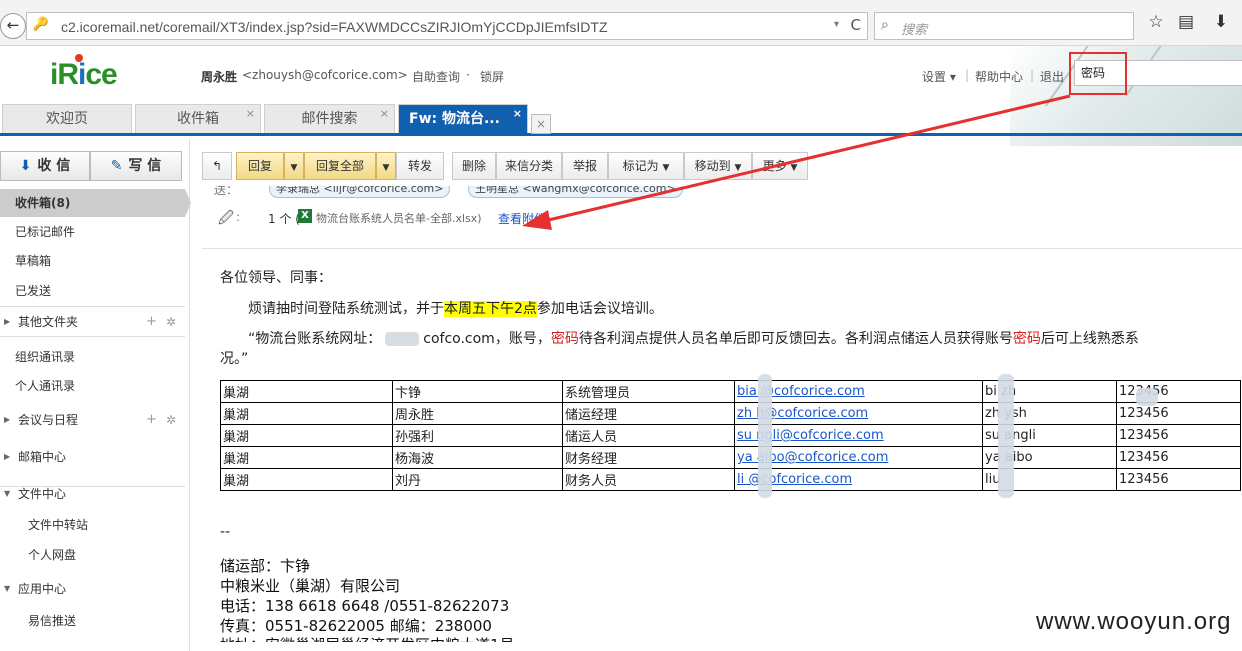 The height and width of the screenshot is (651, 1242). What do you see at coordinates (796, 162) in the screenshot?
I see `annotation-arrow` at bounding box center [796, 162].